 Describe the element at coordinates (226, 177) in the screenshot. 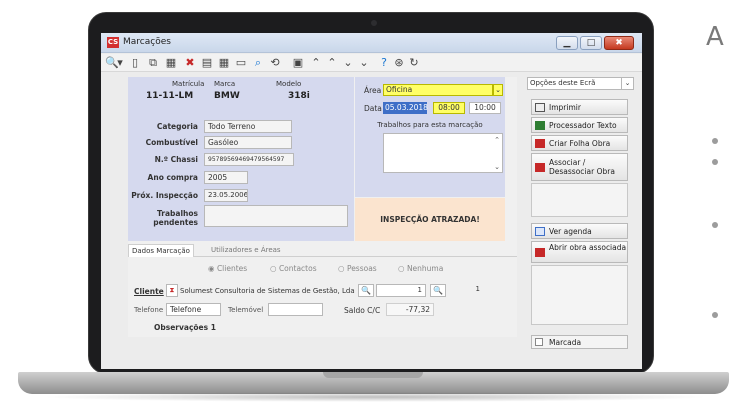

I see `ano-field: 2005` at that location.